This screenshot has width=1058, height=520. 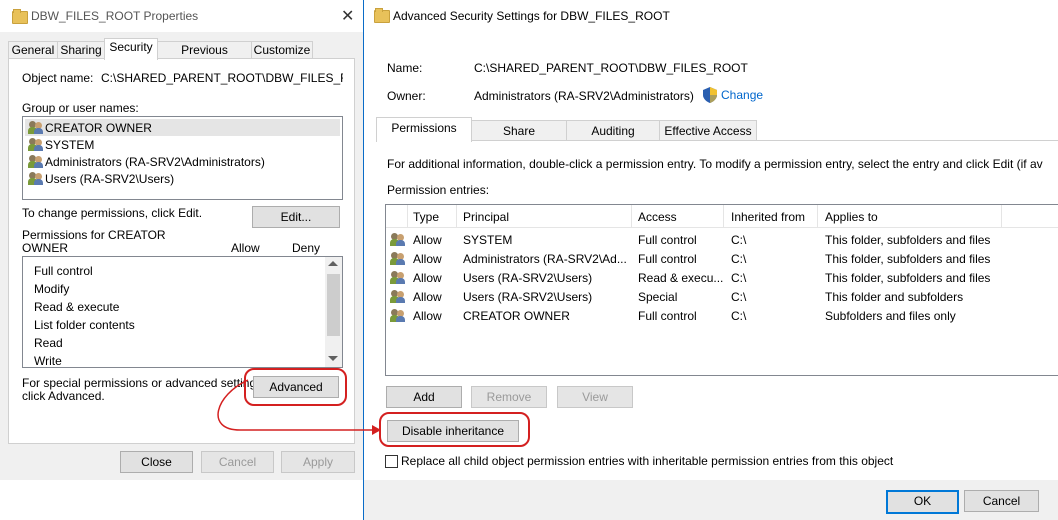 What do you see at coordinates (424, 129) in the screenshot?
I see `tab-permissions: Permissions` at bounding box center [424, 129].